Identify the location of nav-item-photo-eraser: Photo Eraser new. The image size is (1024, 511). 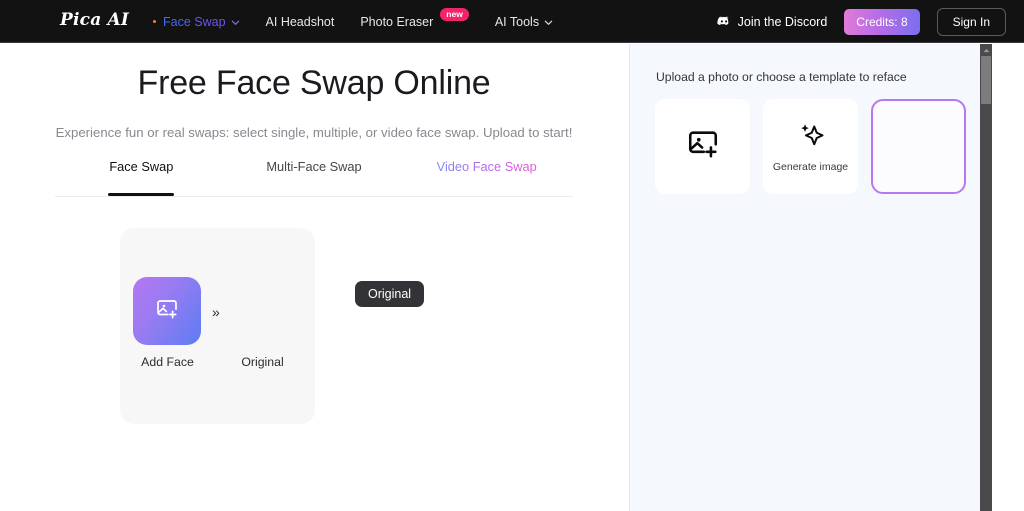
(414, 18).